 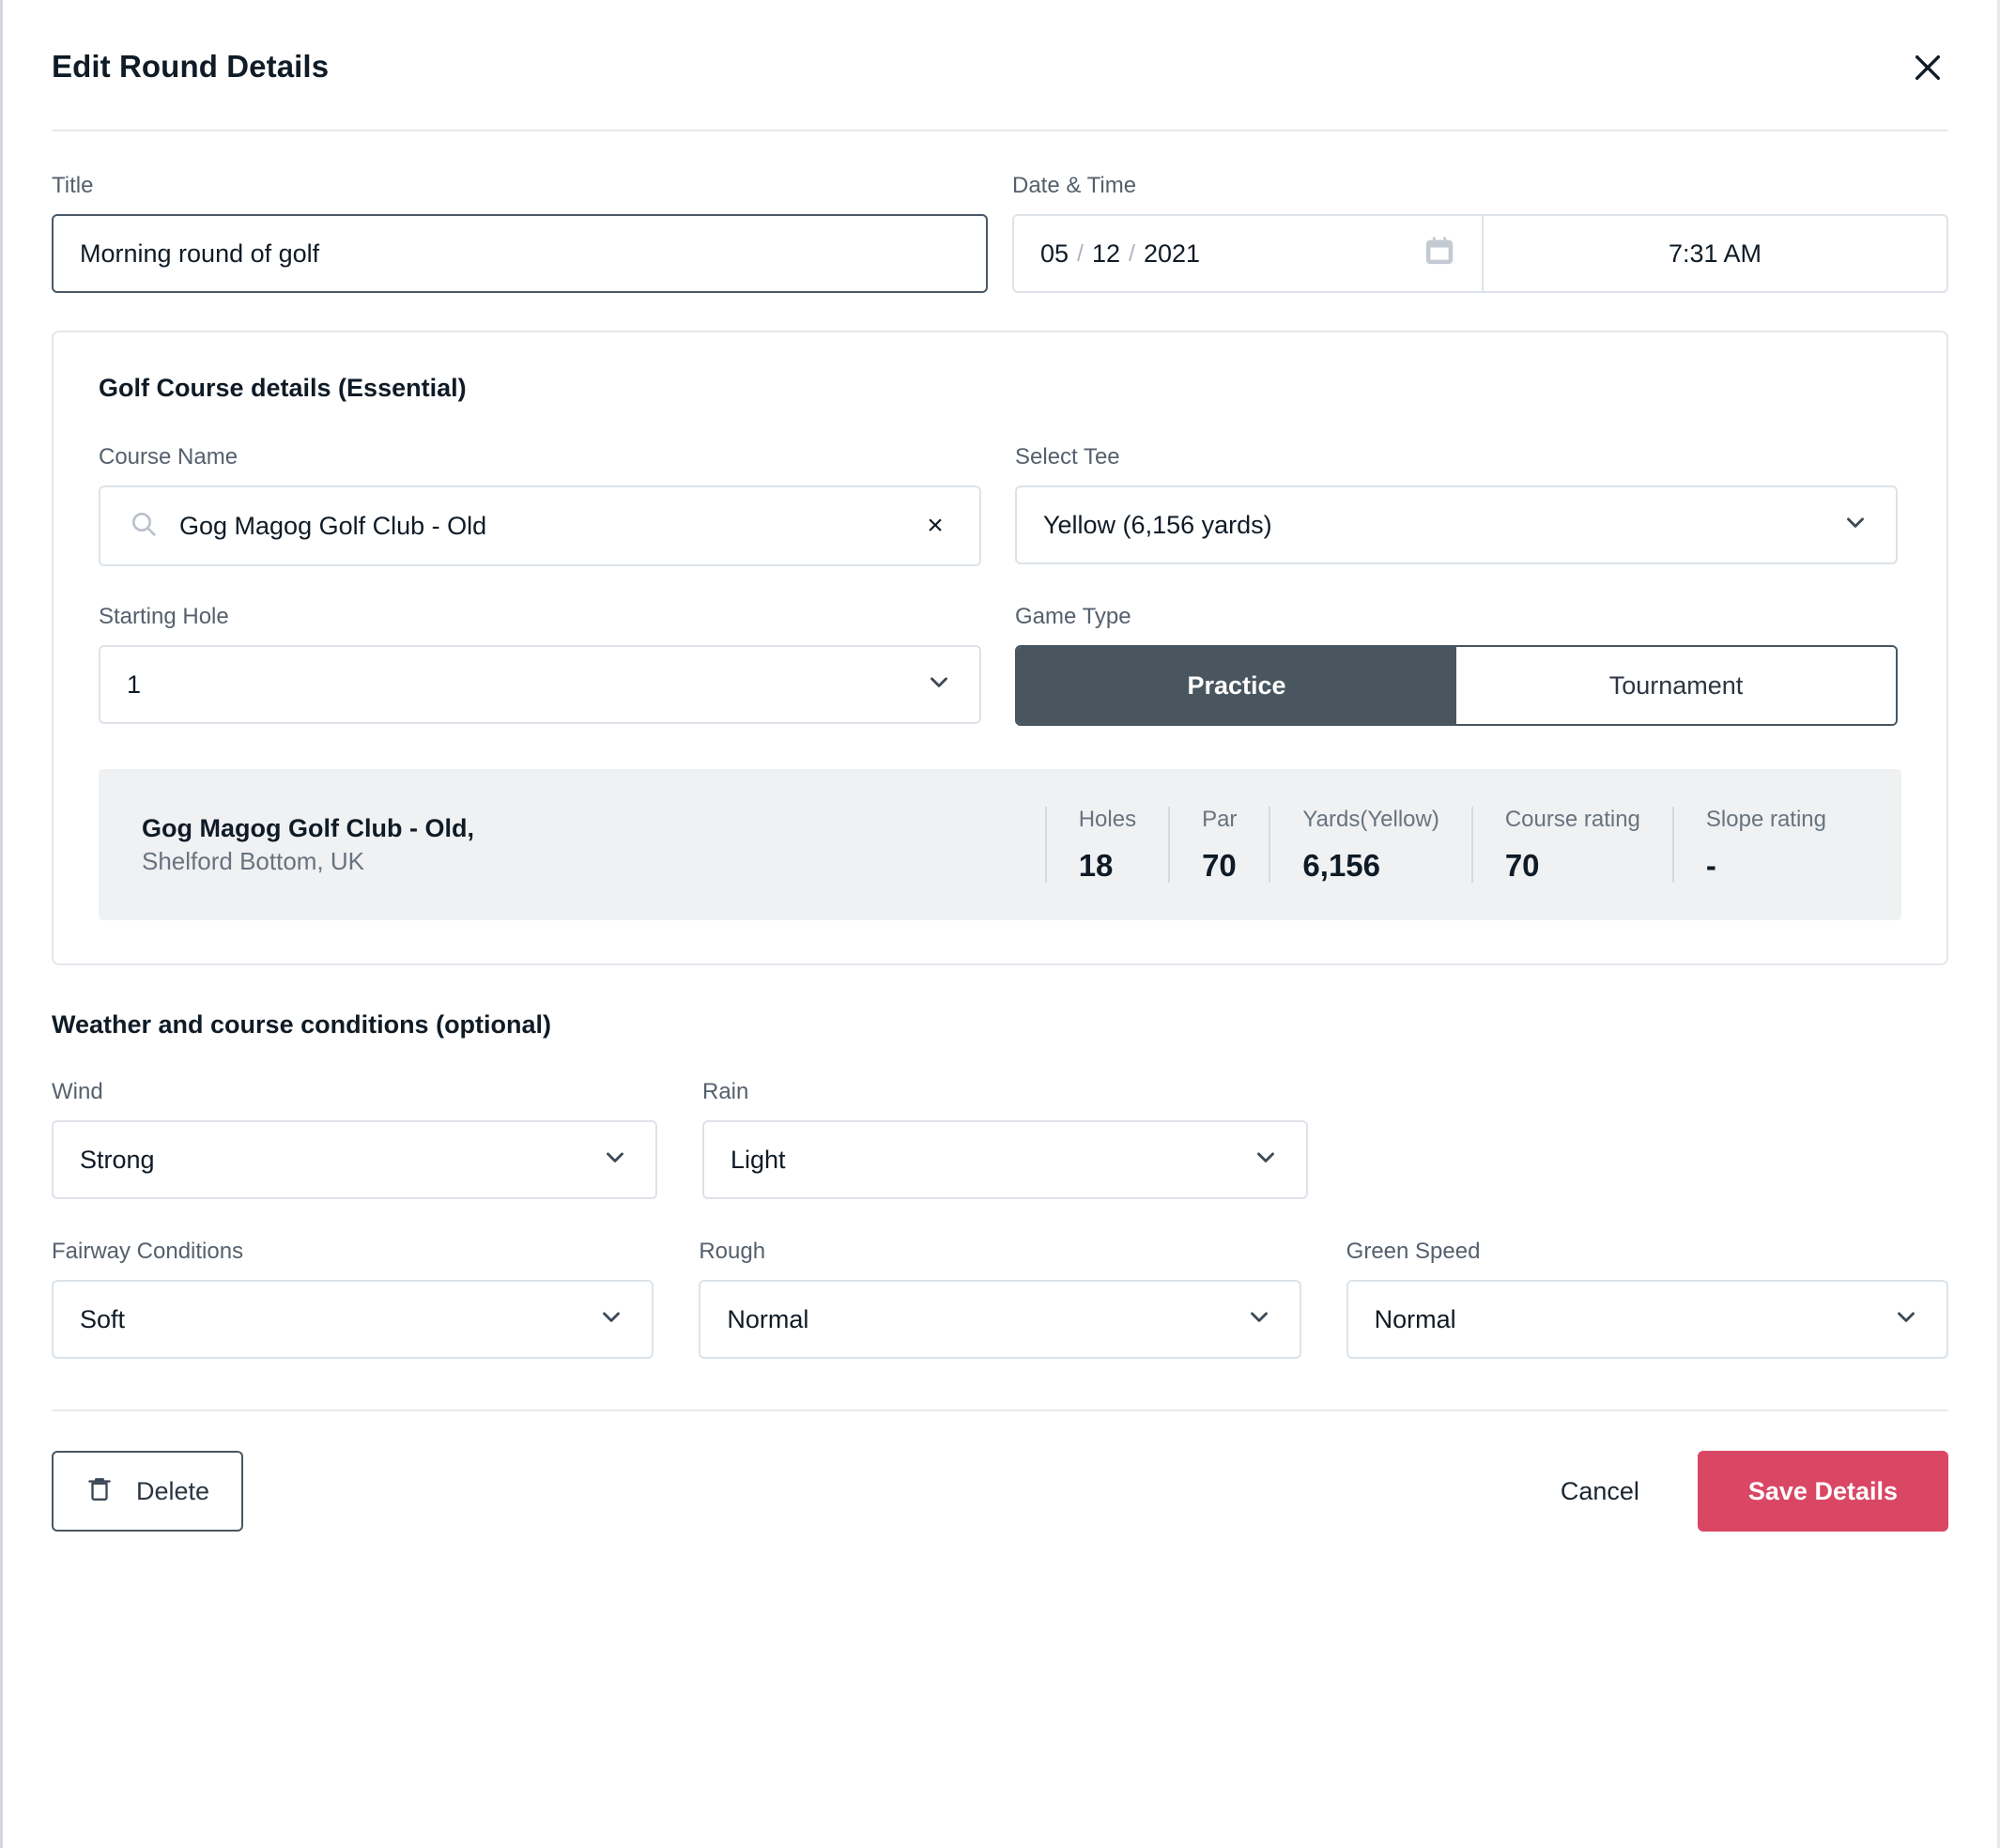 What do you see at coordinates (173, 1490) in the screenshot?
I see `delete-button-label: Delete` at bounding box center [173, 1490].